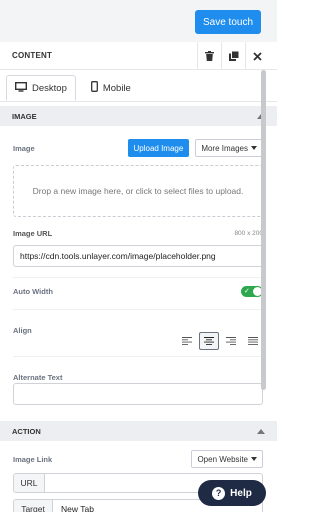 Image resolution: width=320 pixels, height=512 pixels. I want to click on auto-width-label: Auto Width, so click(33, 291).